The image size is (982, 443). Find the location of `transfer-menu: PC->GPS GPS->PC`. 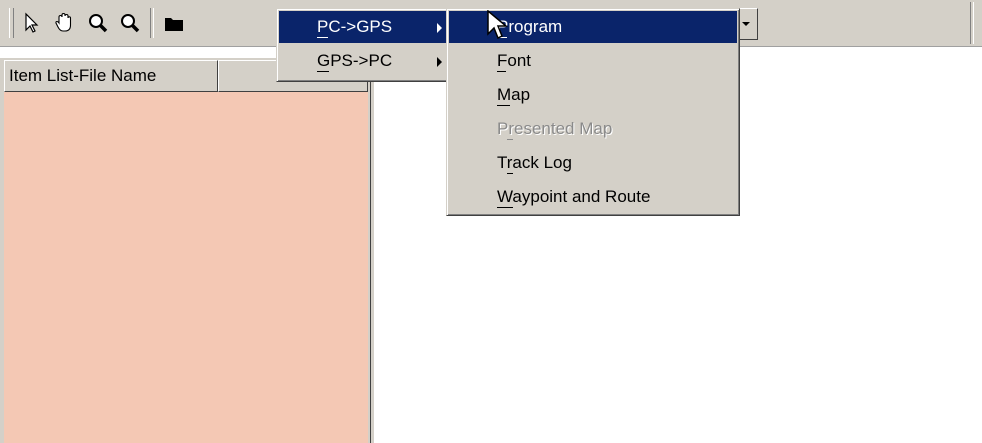

transfer-menu: PC->GPS GPS->PC is located at coordinates (365, 45).